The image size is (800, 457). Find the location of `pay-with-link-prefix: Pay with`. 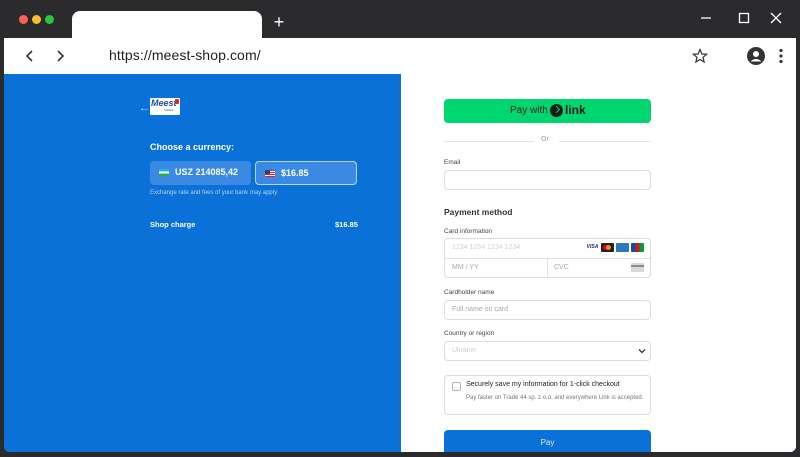

pay-with-link-prefix: Pay with is located at coordinates (529, 110).